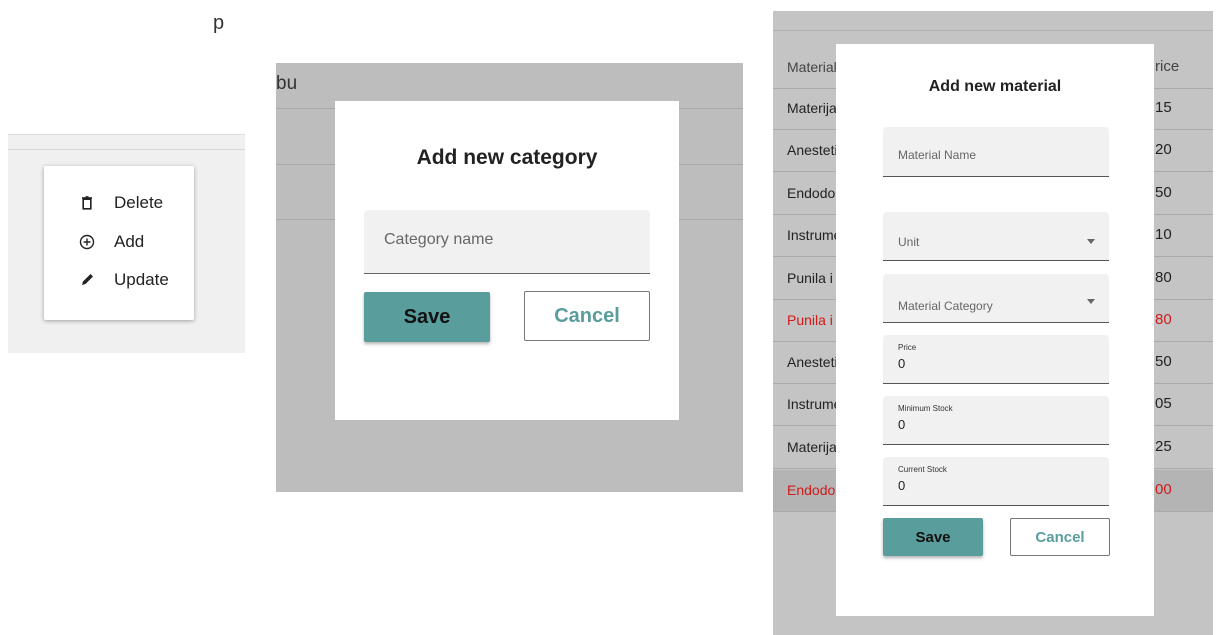 The height and width of the screenshot is (635, 1222). I want to click on table-header-cell: rice, so click(1167, 66).